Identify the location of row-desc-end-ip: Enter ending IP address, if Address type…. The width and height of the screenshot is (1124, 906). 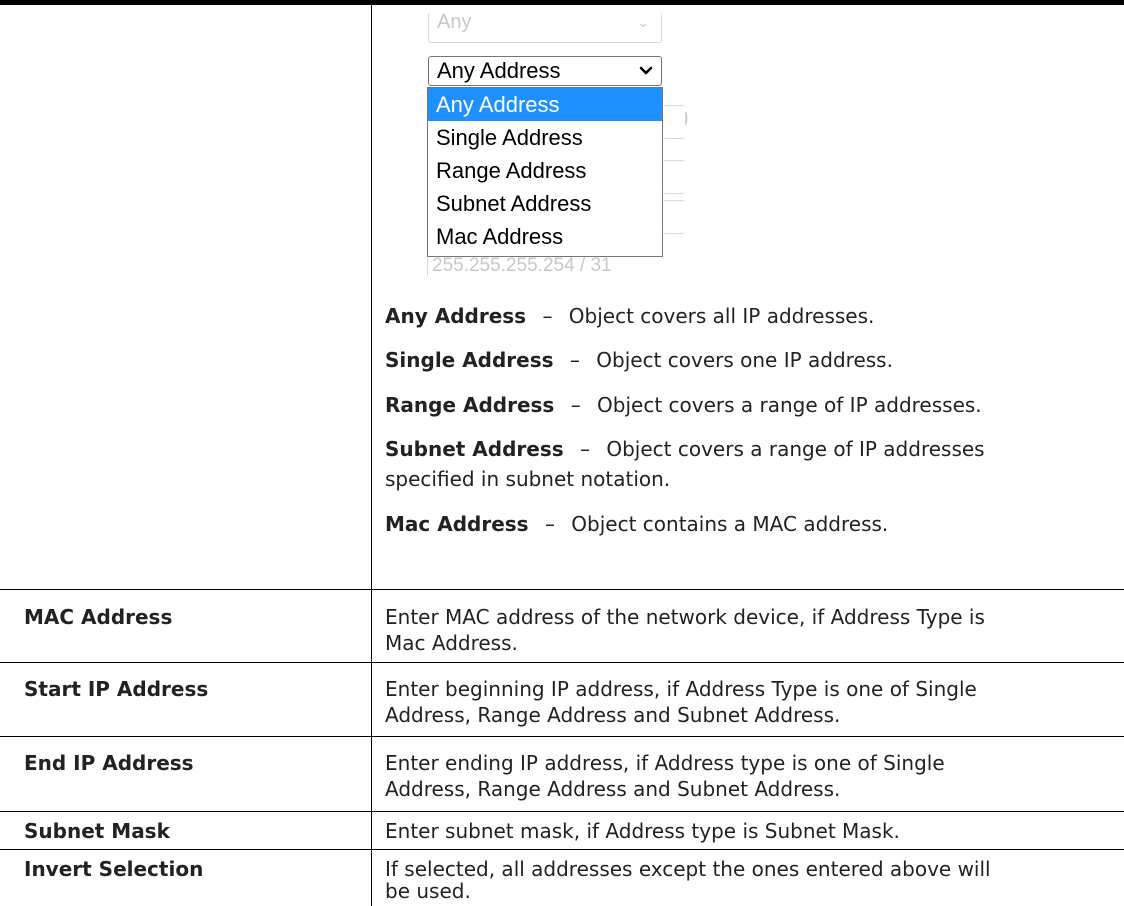
(750, 776).